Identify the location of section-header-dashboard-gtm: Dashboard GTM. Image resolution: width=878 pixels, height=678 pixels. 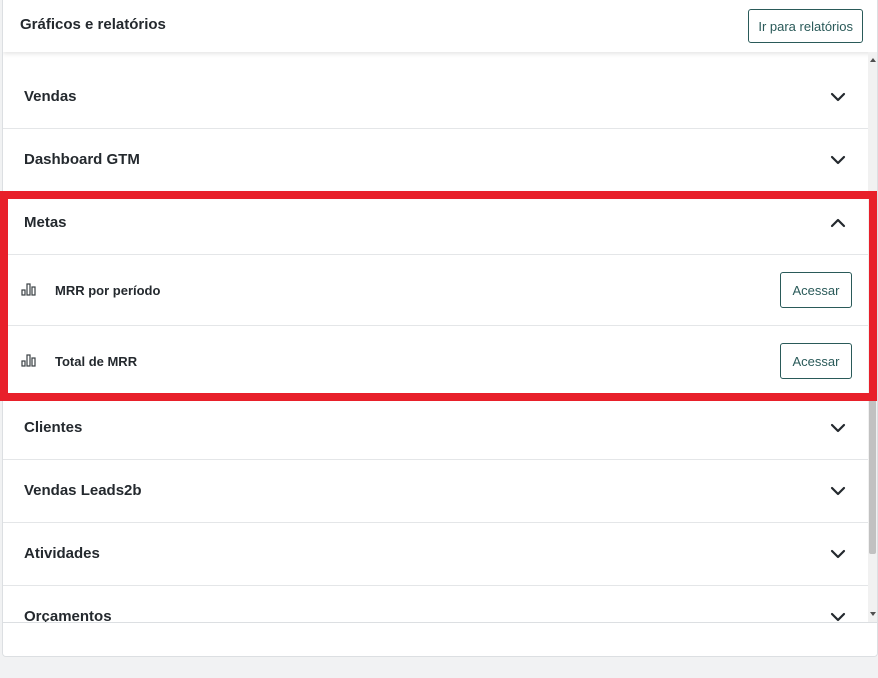
(436, 160).